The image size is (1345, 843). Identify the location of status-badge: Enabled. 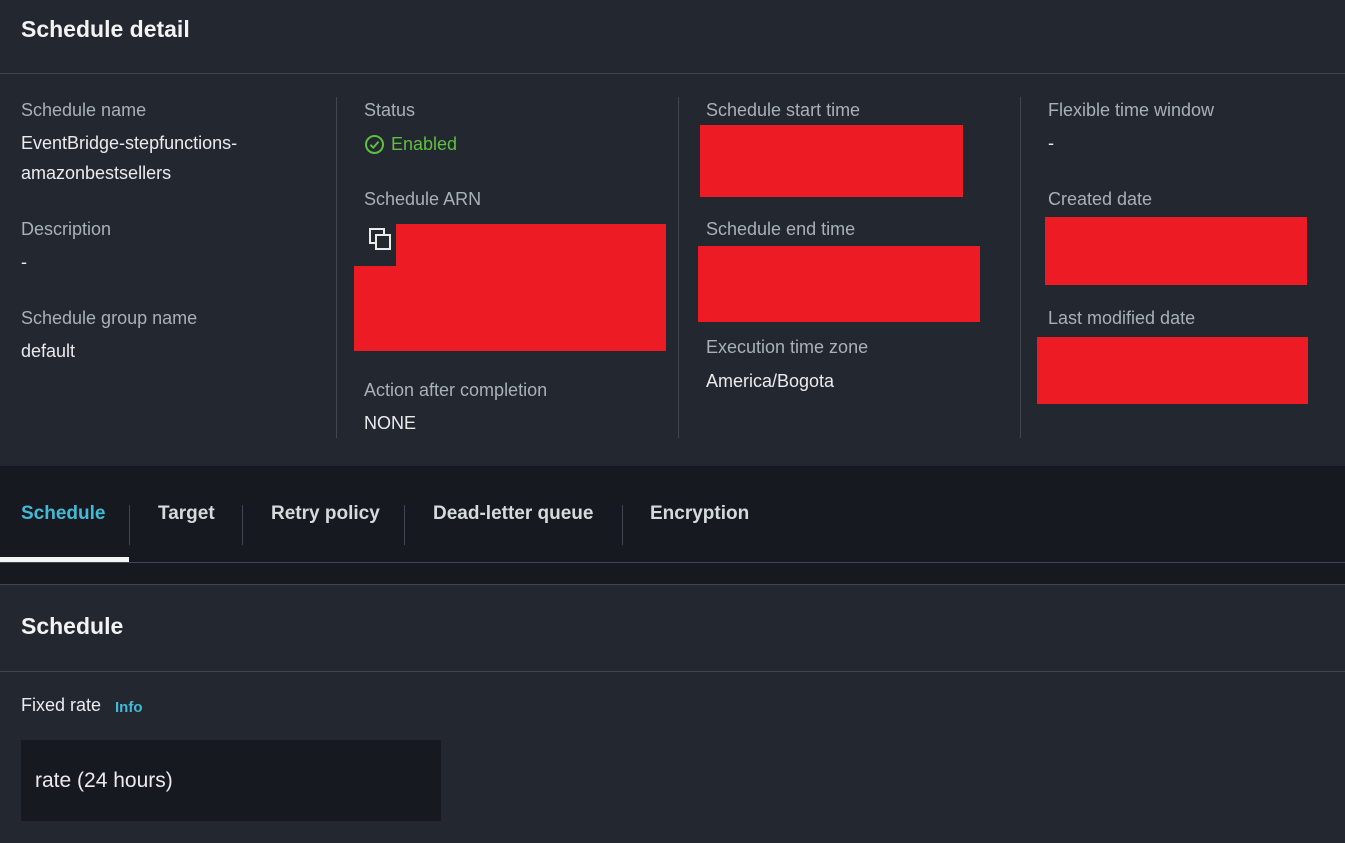
(410, 144).